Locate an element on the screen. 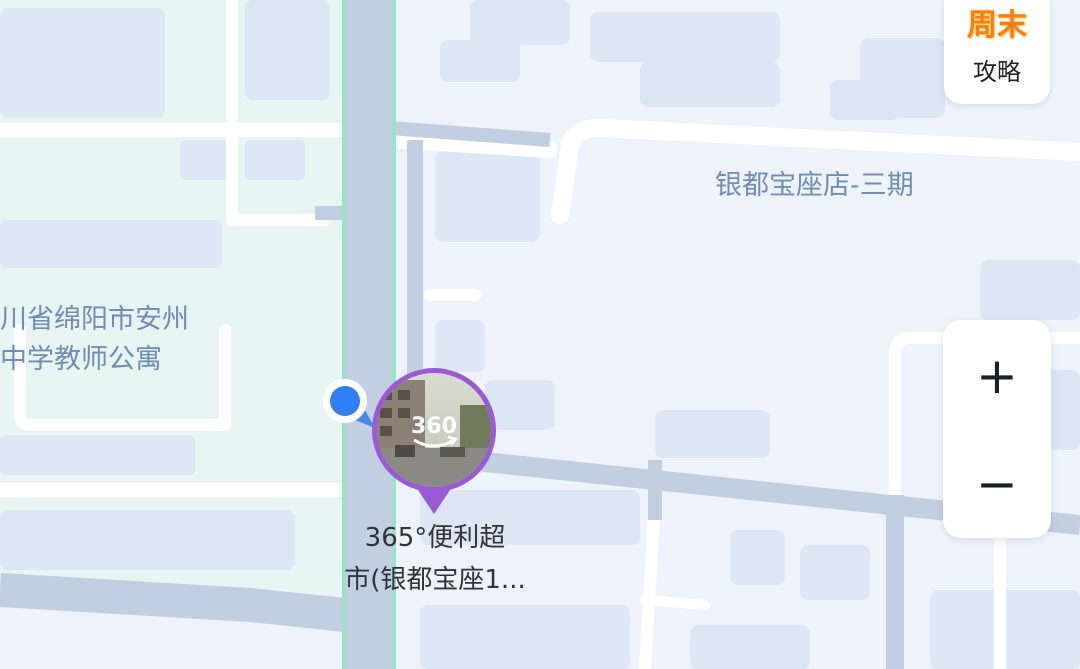  badge-360-text: 360 is located at coordinates (434, 426).